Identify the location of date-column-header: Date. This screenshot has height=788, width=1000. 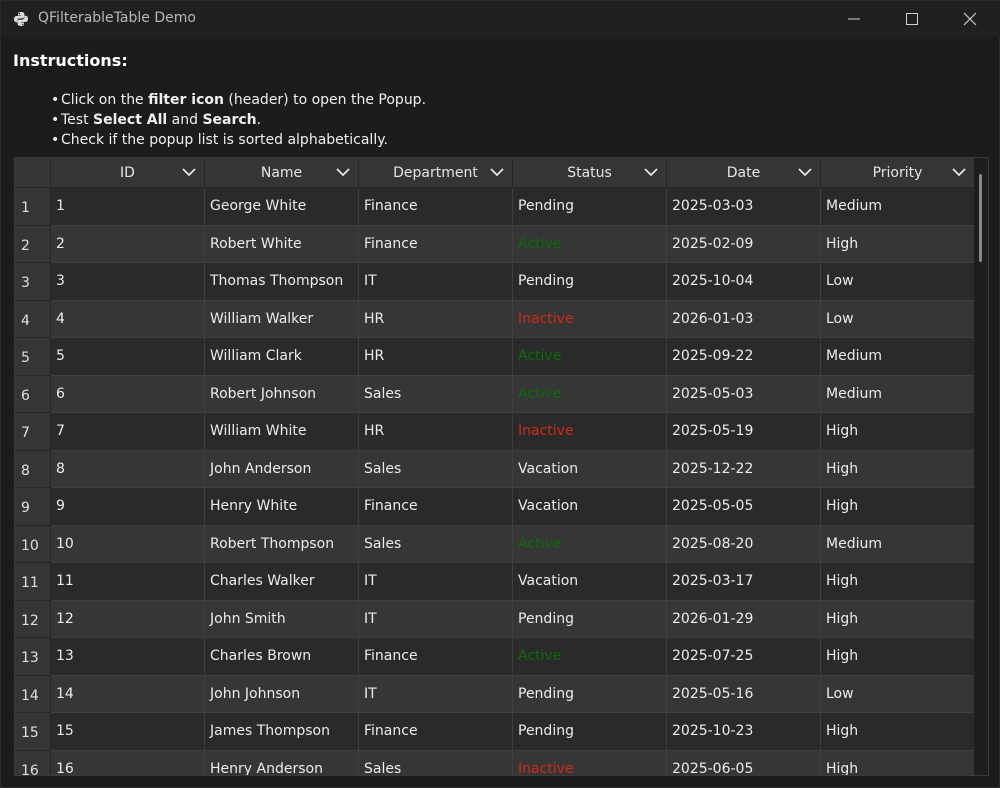
(744, 173).